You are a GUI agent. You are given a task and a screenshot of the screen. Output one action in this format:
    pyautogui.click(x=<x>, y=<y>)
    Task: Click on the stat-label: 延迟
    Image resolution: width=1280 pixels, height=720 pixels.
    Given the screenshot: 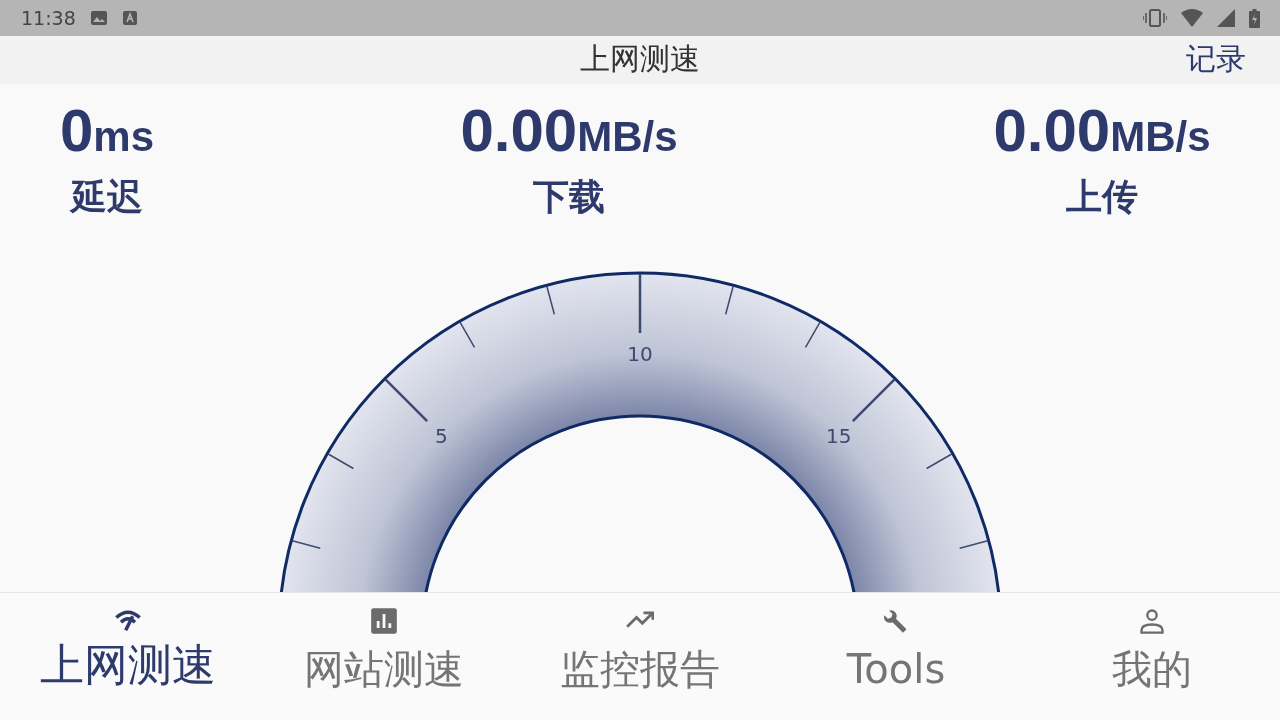 What is the action you would take?
    pyautogui.click(x=107, y=197)
    